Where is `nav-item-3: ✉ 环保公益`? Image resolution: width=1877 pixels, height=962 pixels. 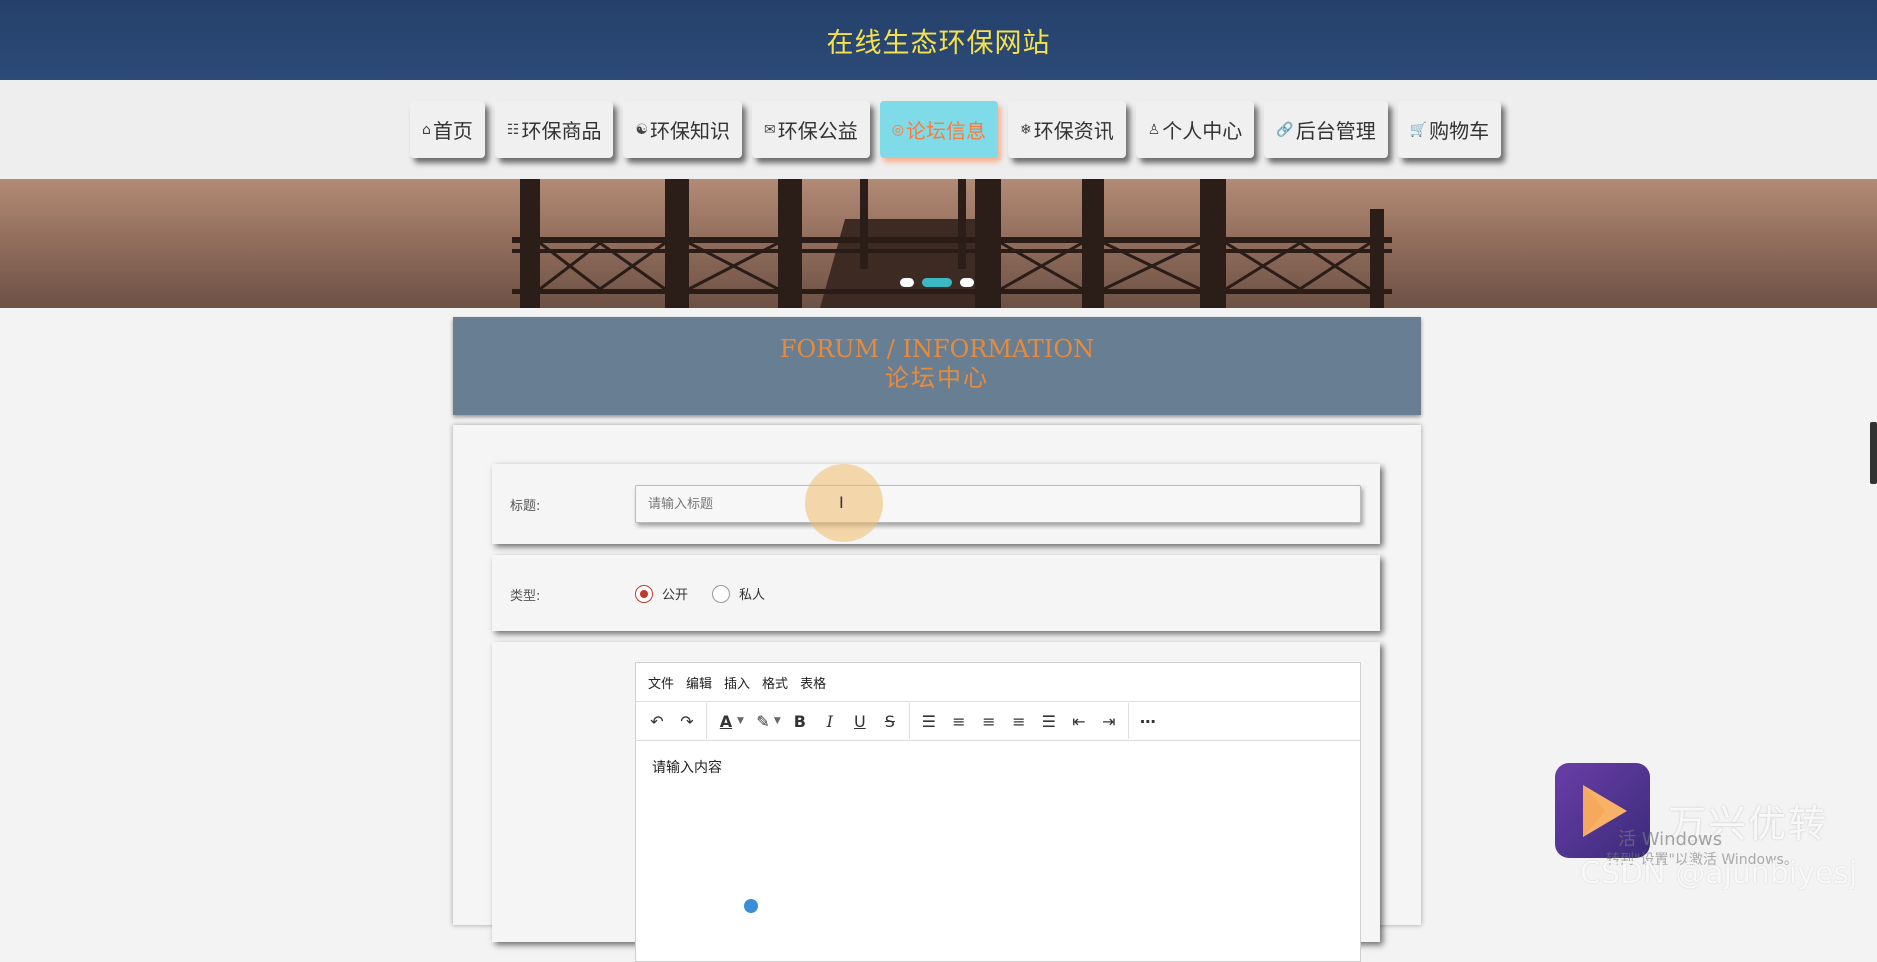
nav-item-3: ✉ 环保公益 is located at coordinates (811, 129).